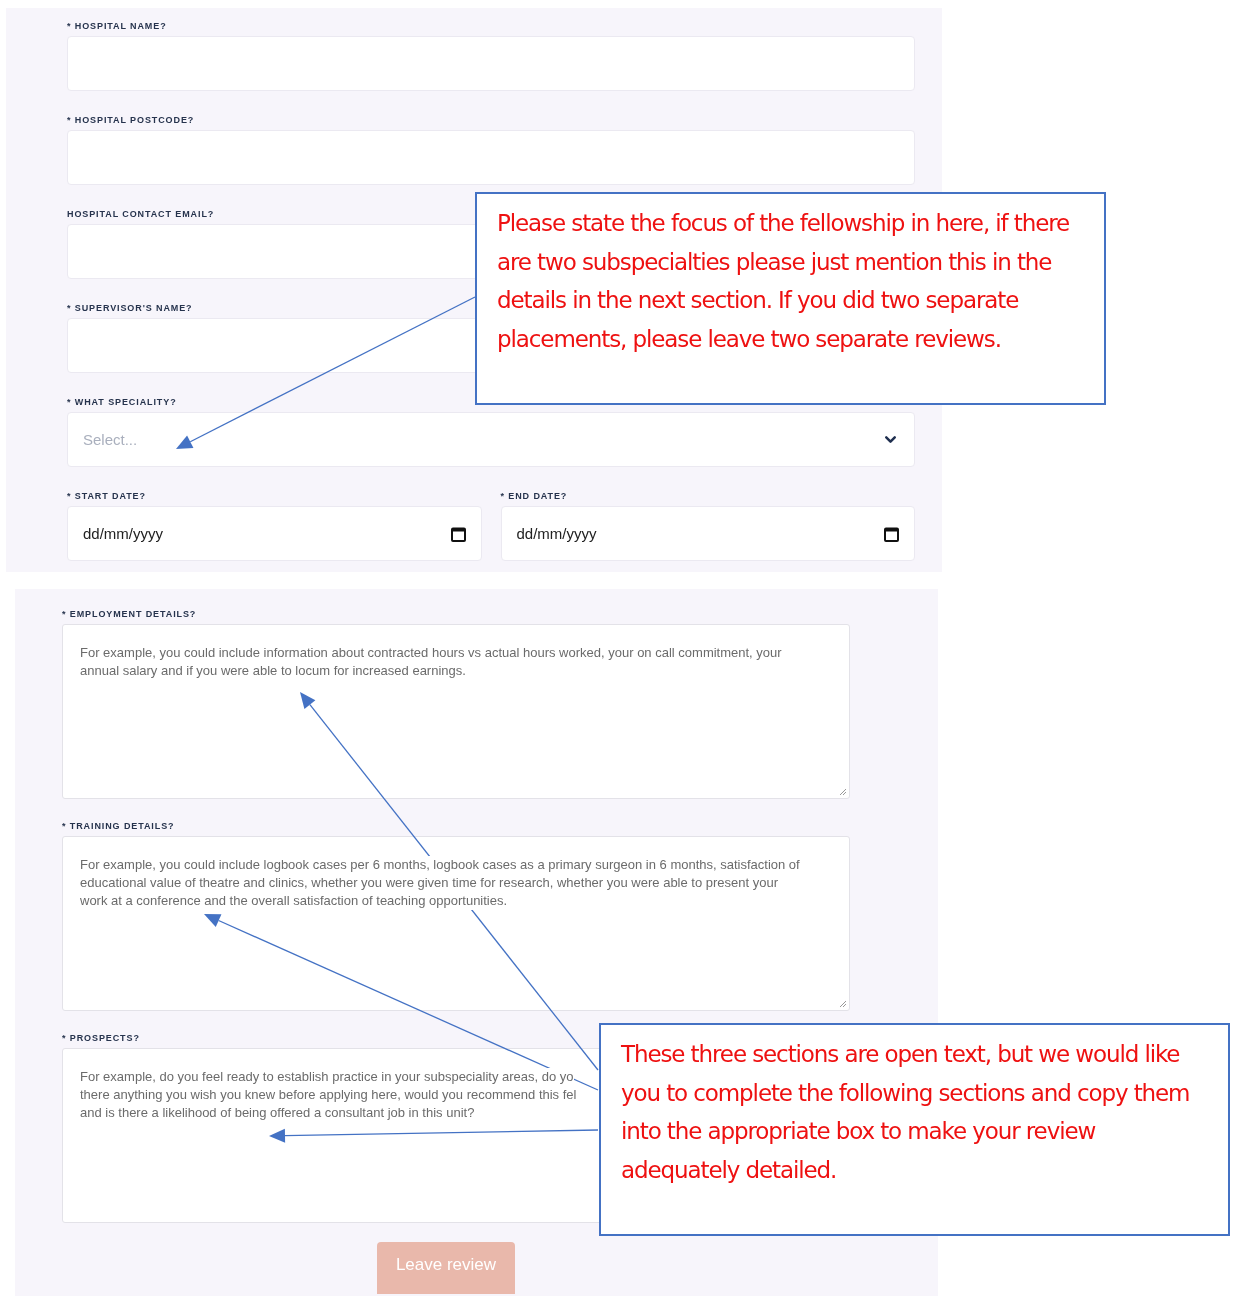  Describe the element at coordinates (122, 402) in the screenshot. I see `field-label: * WHAT SPECIALITY?` at that location.